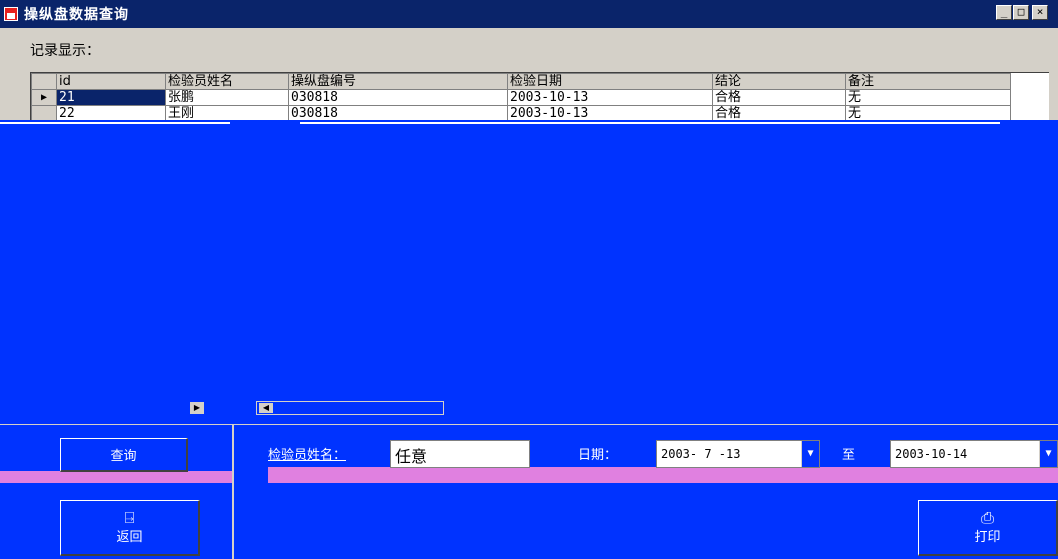  What do you see at coordinates (529, 14) in the screenshot?
I see `title-bar: 操纵盘数据查询 _ □ ×` at bounding box center [529, 14].